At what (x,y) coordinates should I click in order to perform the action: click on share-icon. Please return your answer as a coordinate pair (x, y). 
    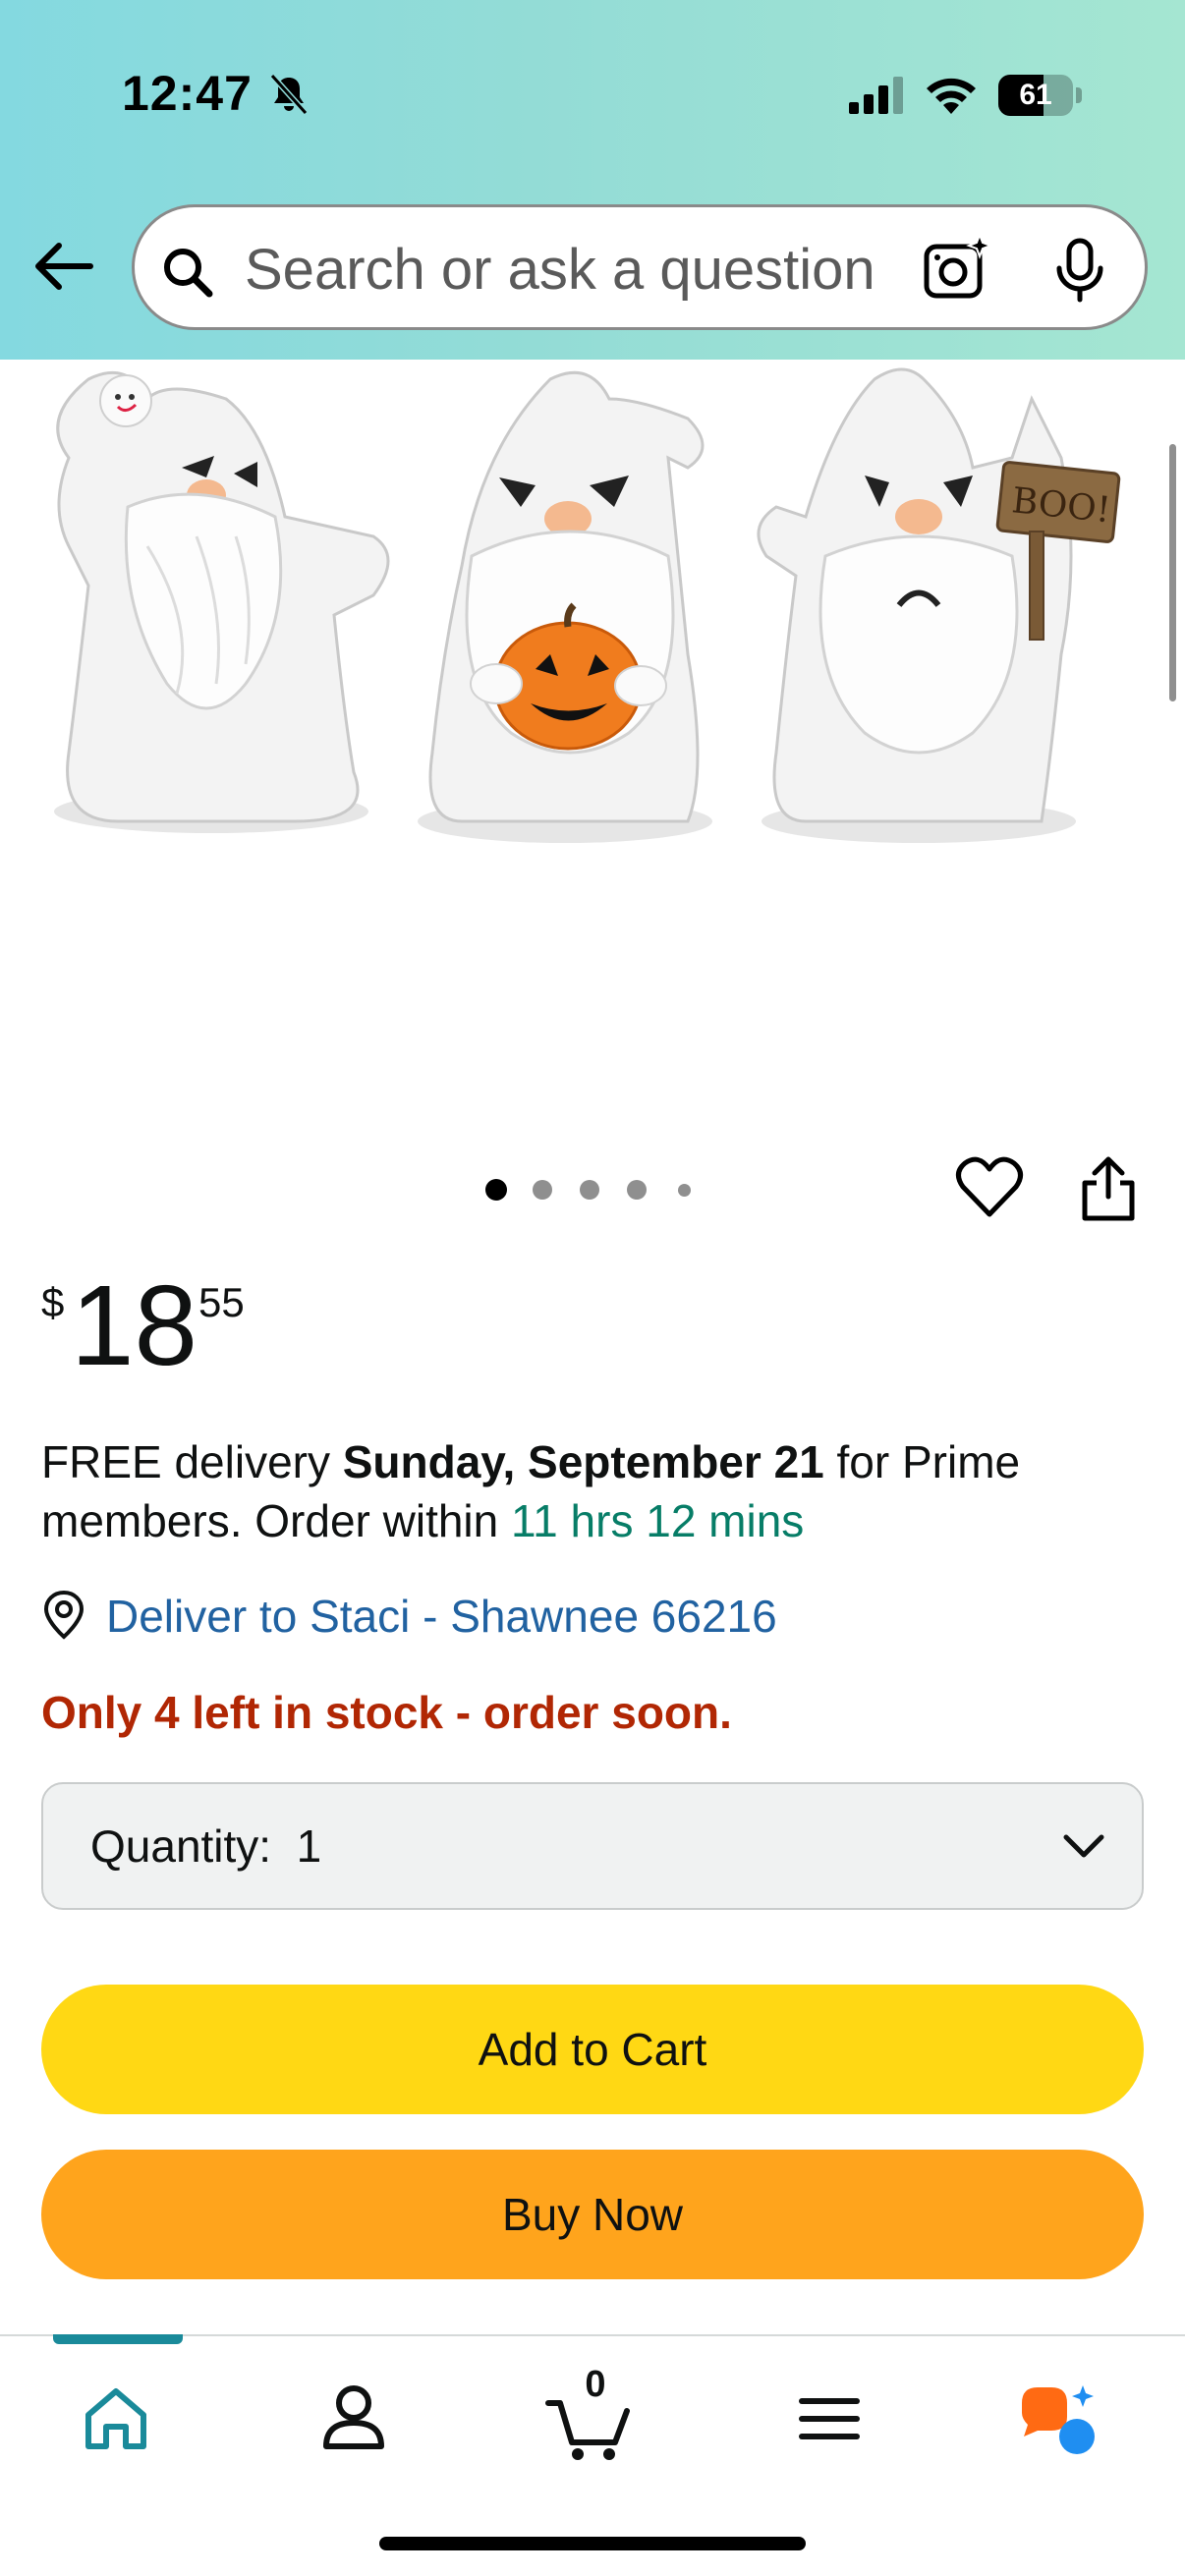
    Looking at the image, I should click on (1108, 1187).